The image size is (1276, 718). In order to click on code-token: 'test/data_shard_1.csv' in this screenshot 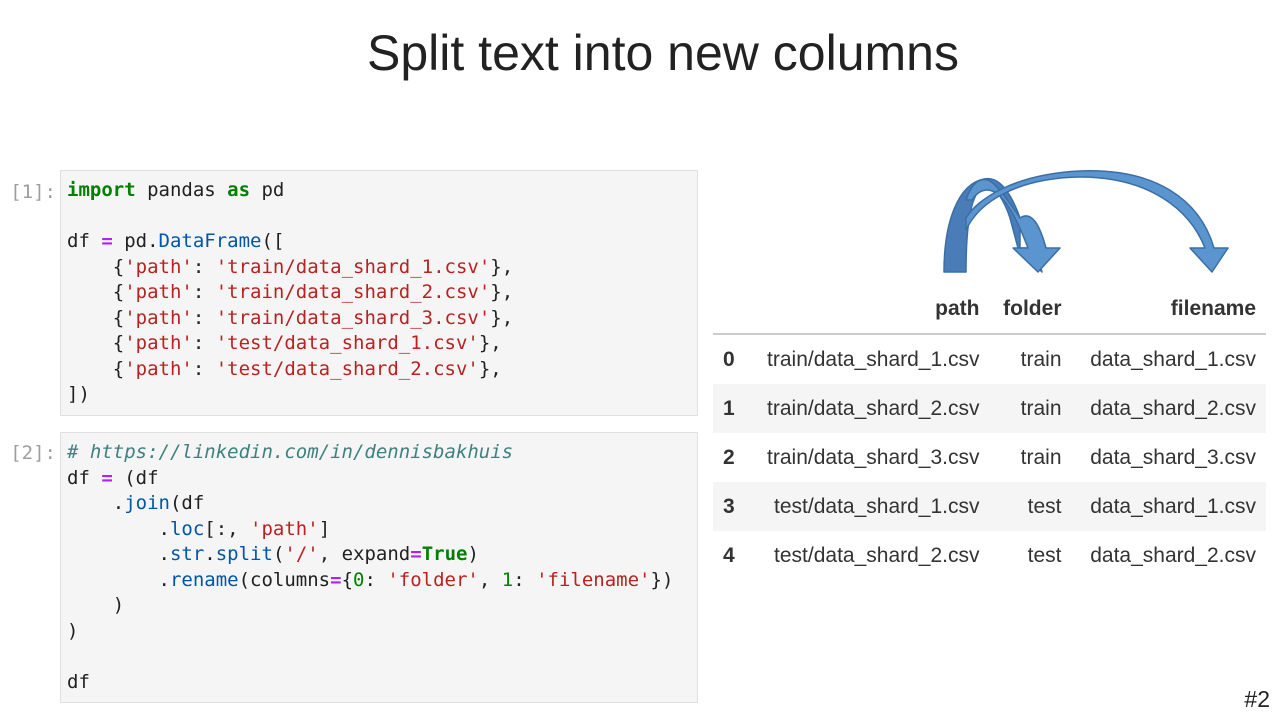, I will do `click(347, 343)`.